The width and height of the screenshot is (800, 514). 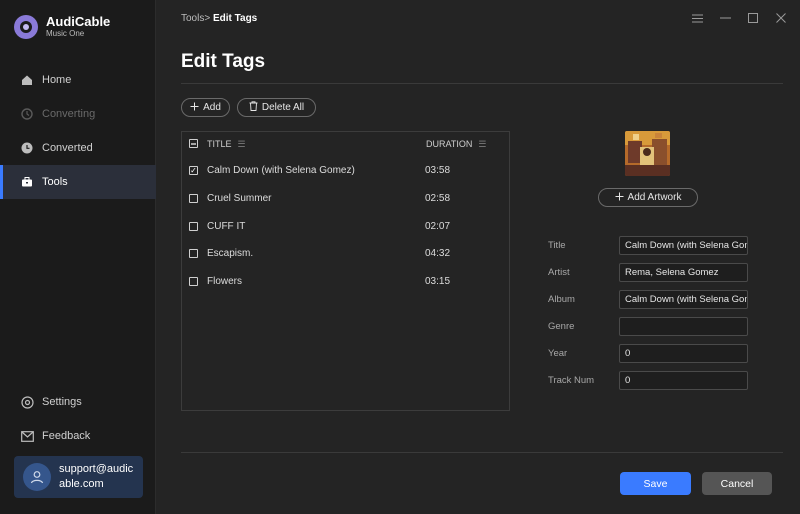 What do you see at coordinates (559, 272) in the screenshot?
I see `field-label: Artist` at bounding box center [559, 272].